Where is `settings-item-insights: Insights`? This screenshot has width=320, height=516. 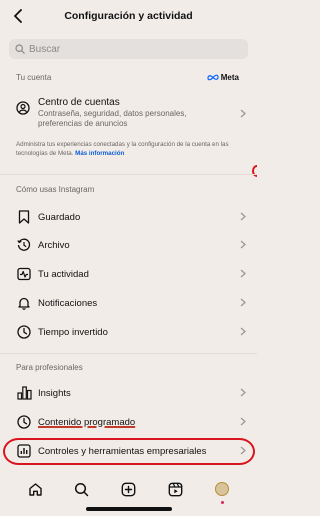
settings-item-insights: Insights is located at coordinates (131, 393).